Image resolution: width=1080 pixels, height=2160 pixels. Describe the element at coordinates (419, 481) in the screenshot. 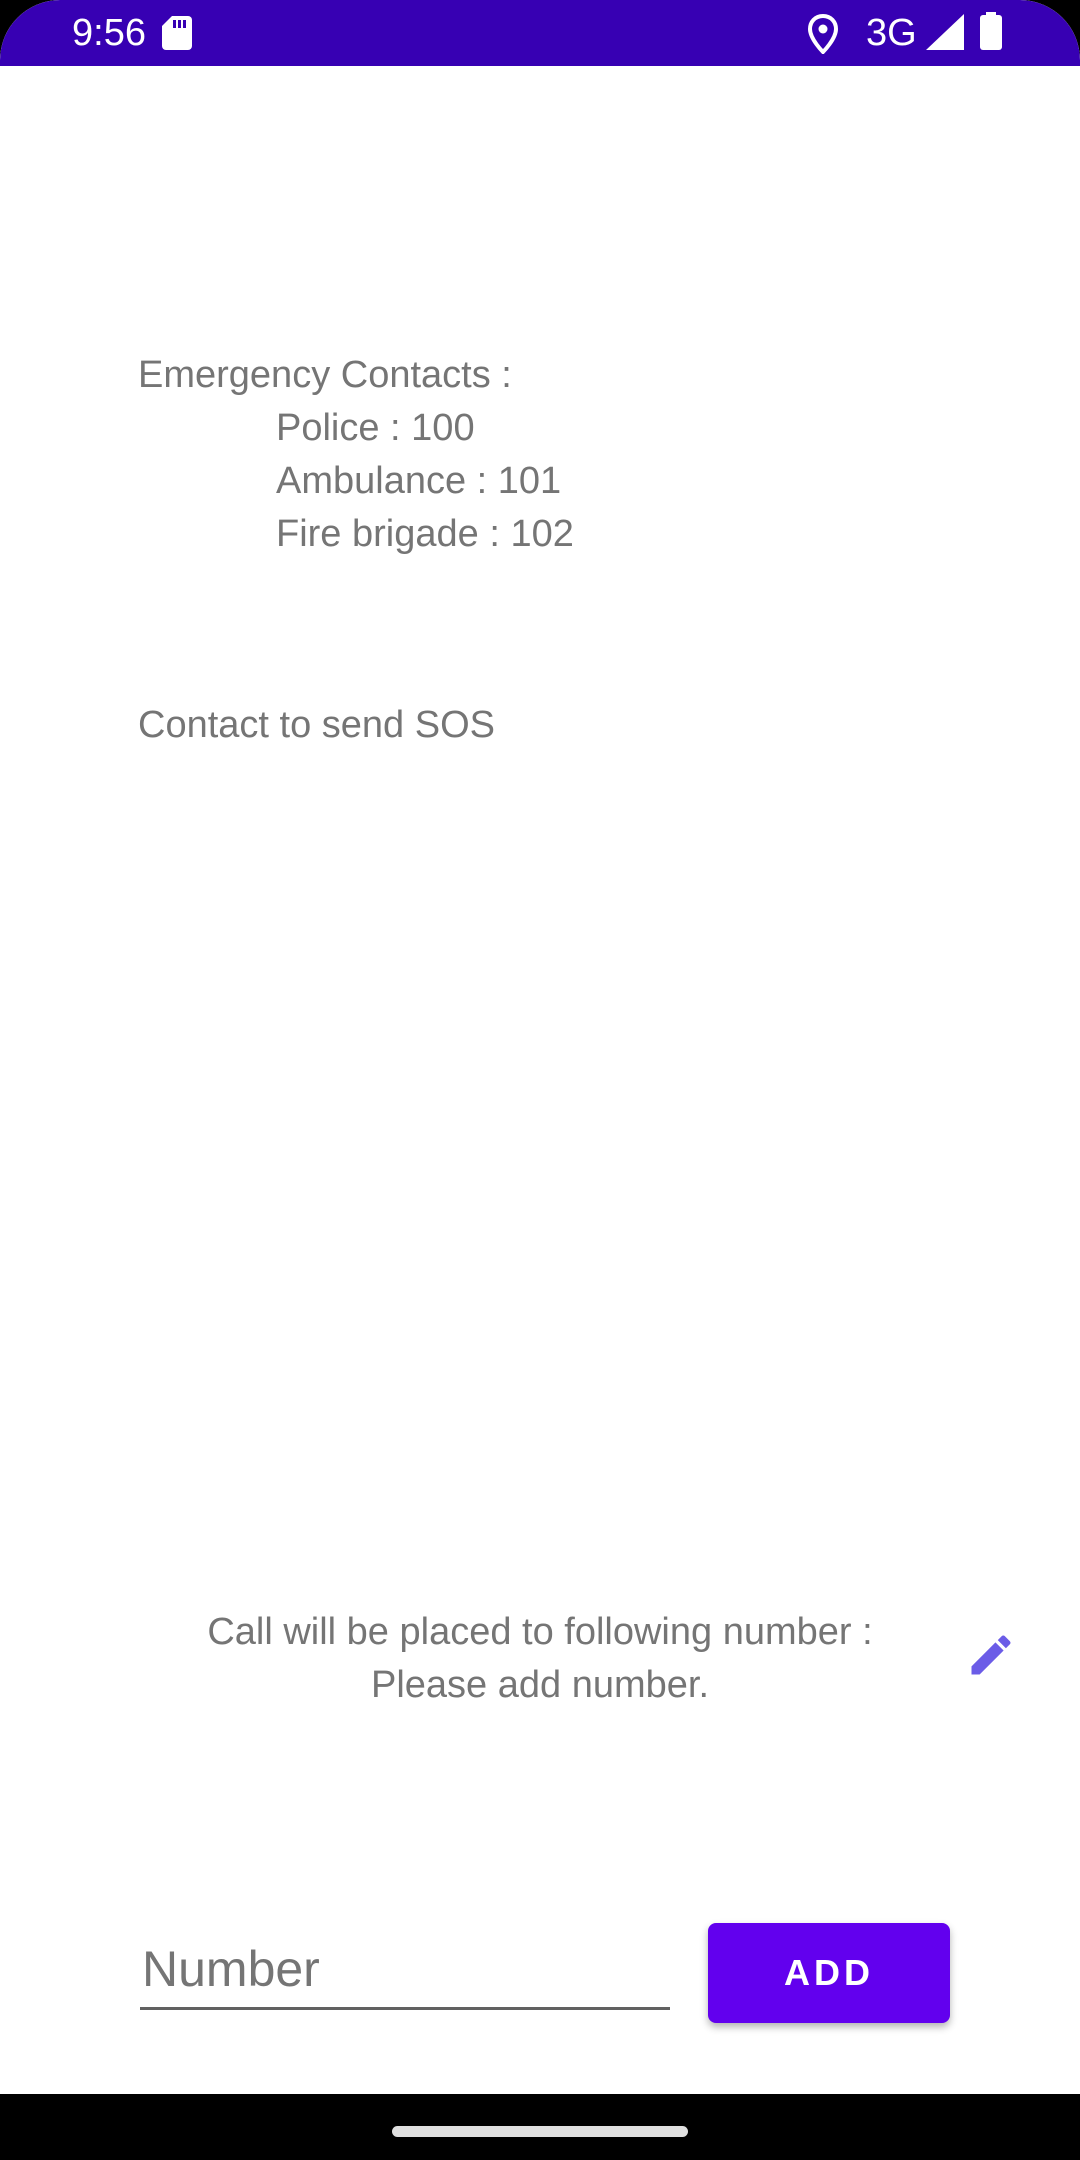

I see `contact-ambulance: Ambulance : 101` at that location.